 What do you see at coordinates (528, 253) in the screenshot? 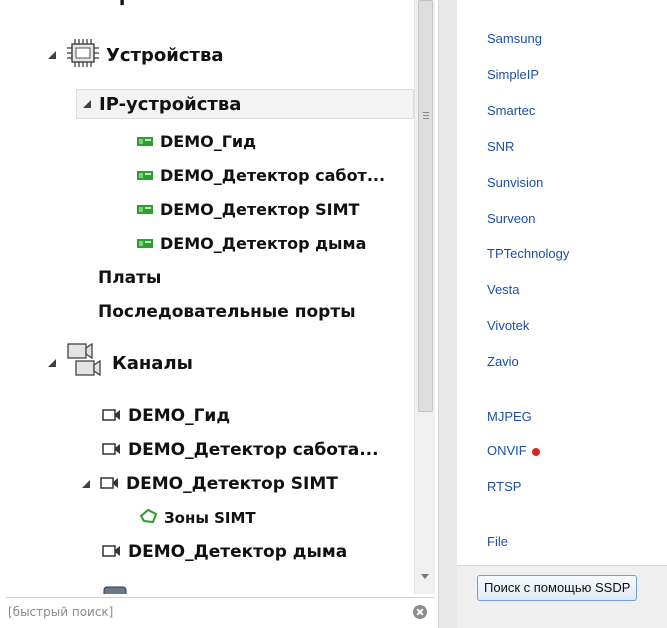
I see `vendor-item: TPTechnology` at bounding box center [528, 253].